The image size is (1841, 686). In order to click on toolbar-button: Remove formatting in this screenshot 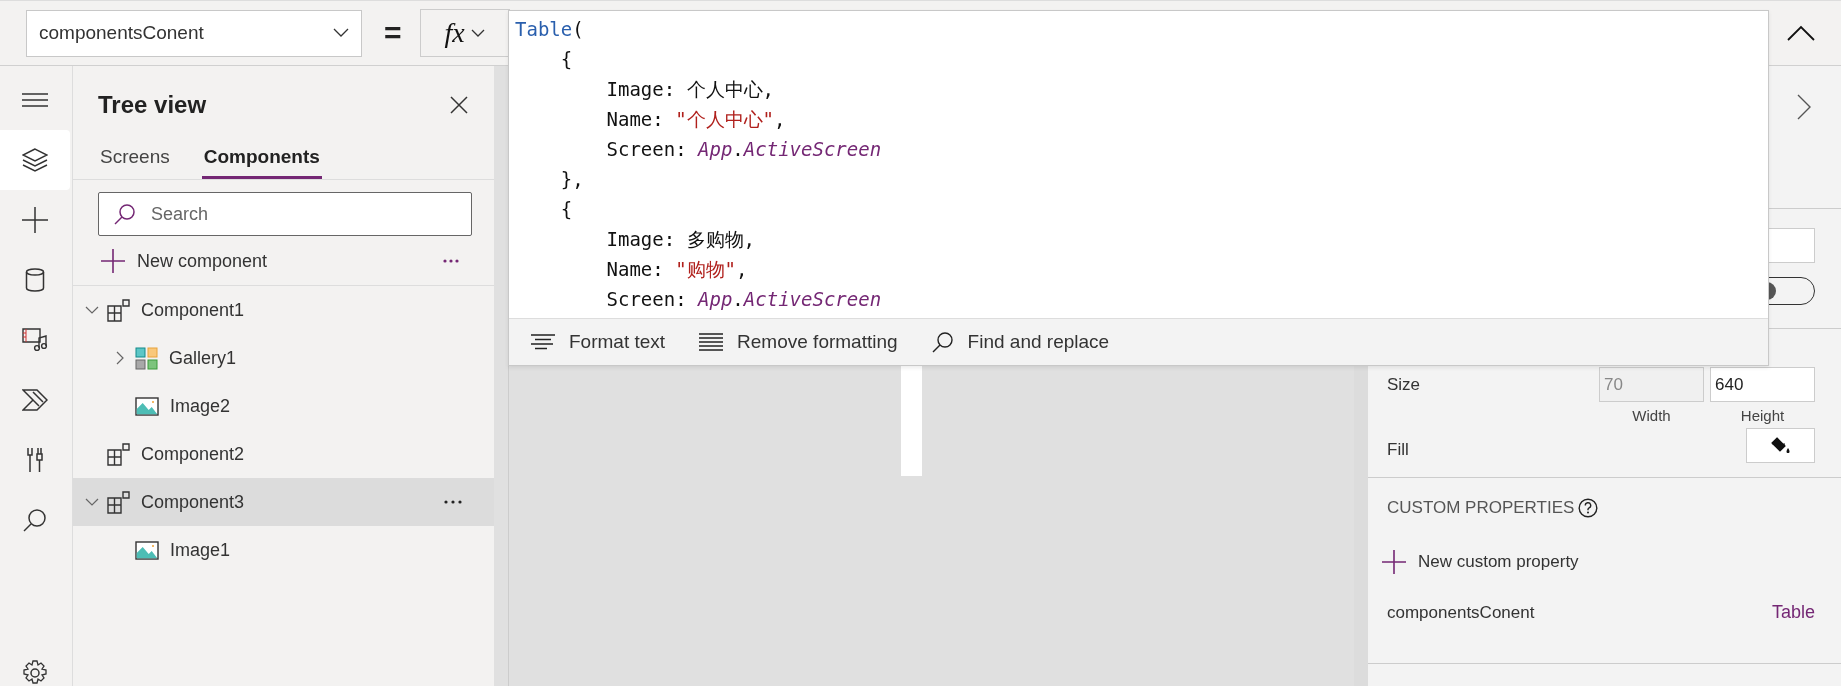, I will do `click(798, 342)`.